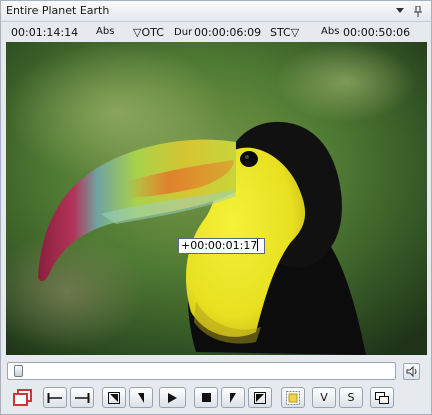 This screenshot has width=432, height=415. What do you see at coordinates (376, 32) in the screenshot?
I see `end-timecode: 00:00:50:06` at bounding box center [376, 32].